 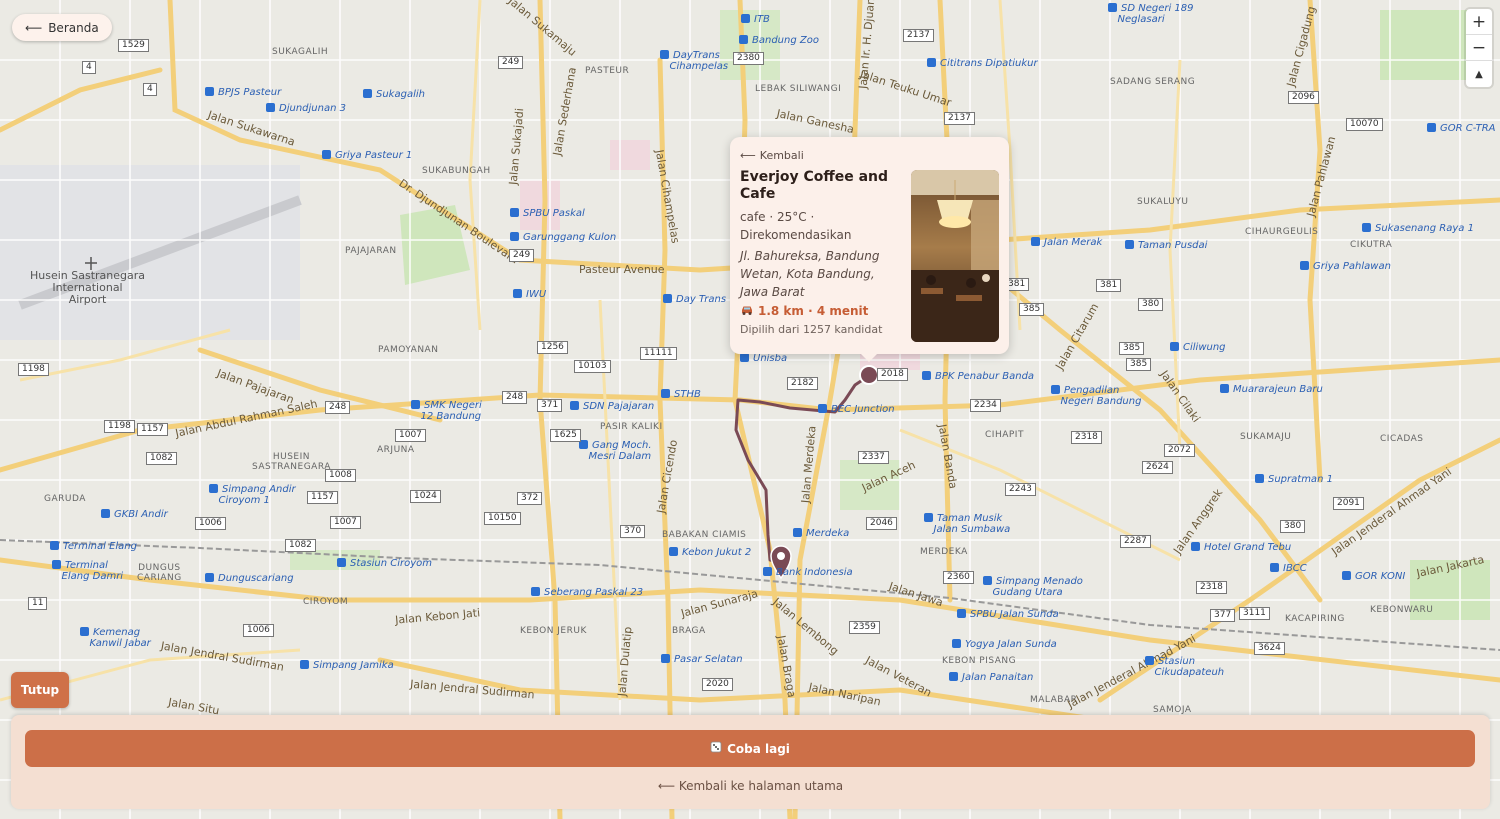 What do you see at coordinates (252, 495) in the screenshot?
I see `poi-marker: Simpang Andir Ciroyom 1` at bounding box center [252, 495].